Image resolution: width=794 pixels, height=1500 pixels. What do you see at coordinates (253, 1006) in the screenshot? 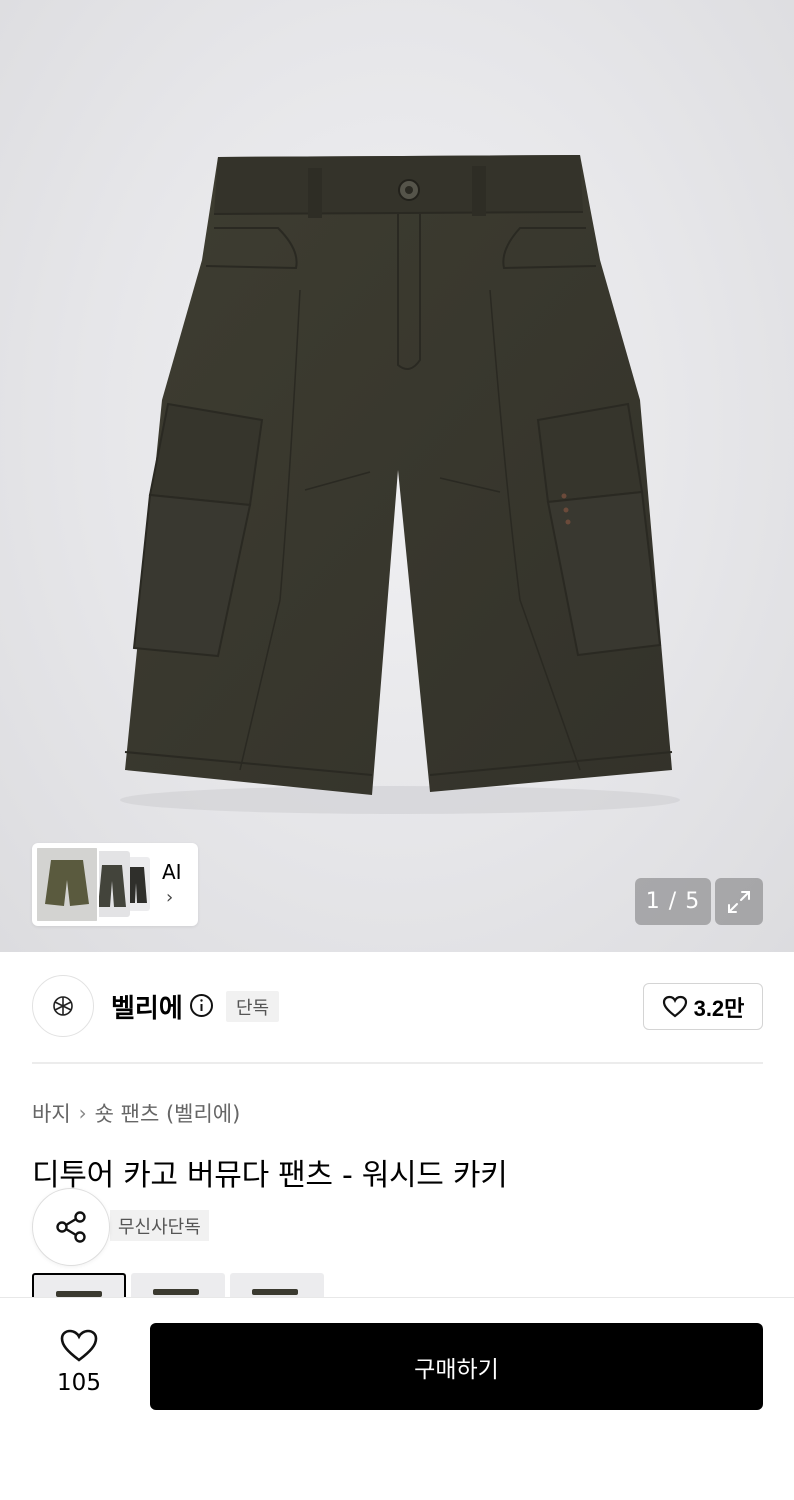
I see `exclusive-badge: 단독` at bounding box center [253, 1006].